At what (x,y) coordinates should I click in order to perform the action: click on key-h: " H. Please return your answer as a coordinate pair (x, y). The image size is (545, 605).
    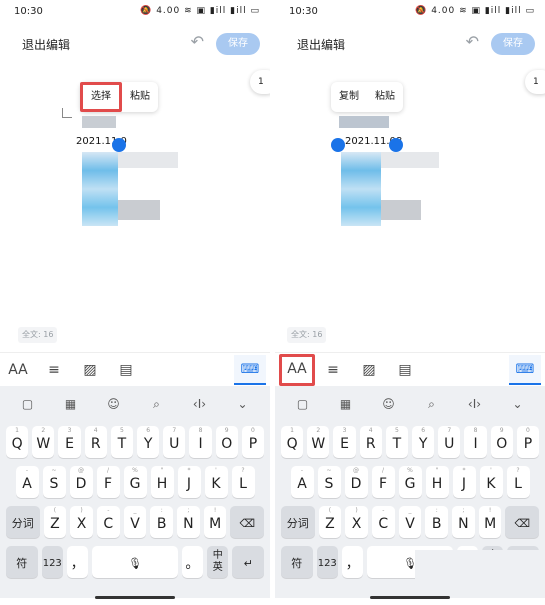
    Looking at the image, I should click on (437, 482).